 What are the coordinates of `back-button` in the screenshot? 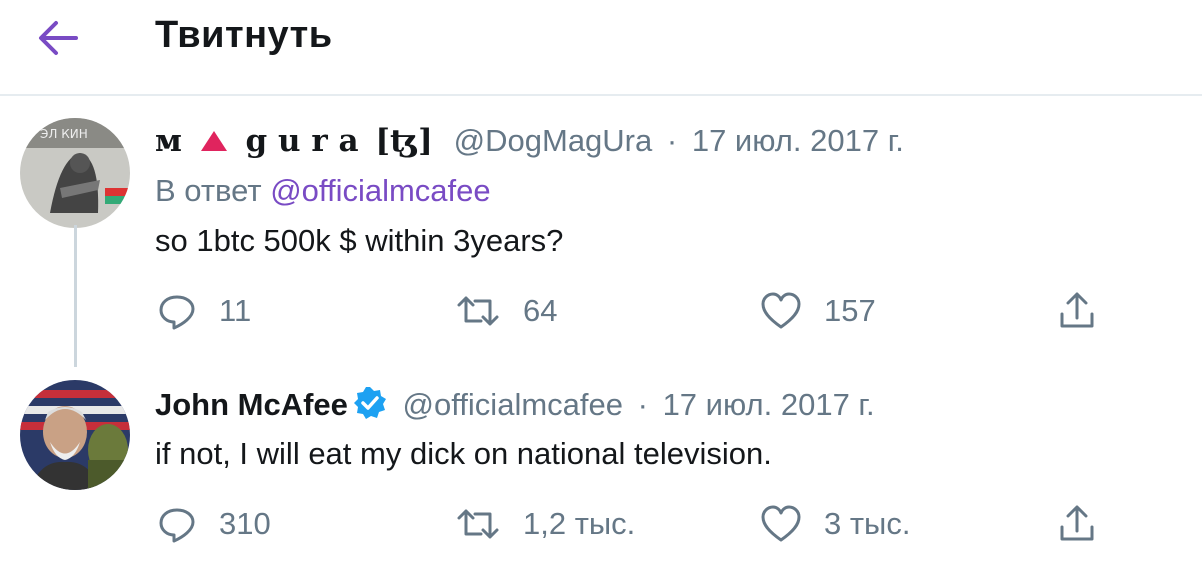 It's located at (58, 38).